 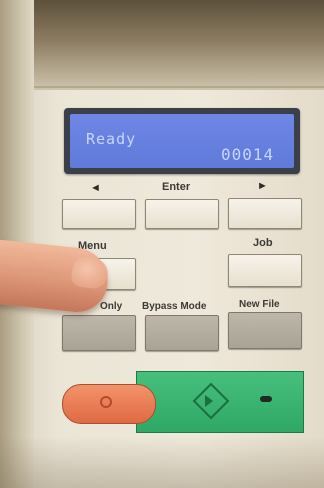 I want to click on new-file-button, so click(x=265, y=330).